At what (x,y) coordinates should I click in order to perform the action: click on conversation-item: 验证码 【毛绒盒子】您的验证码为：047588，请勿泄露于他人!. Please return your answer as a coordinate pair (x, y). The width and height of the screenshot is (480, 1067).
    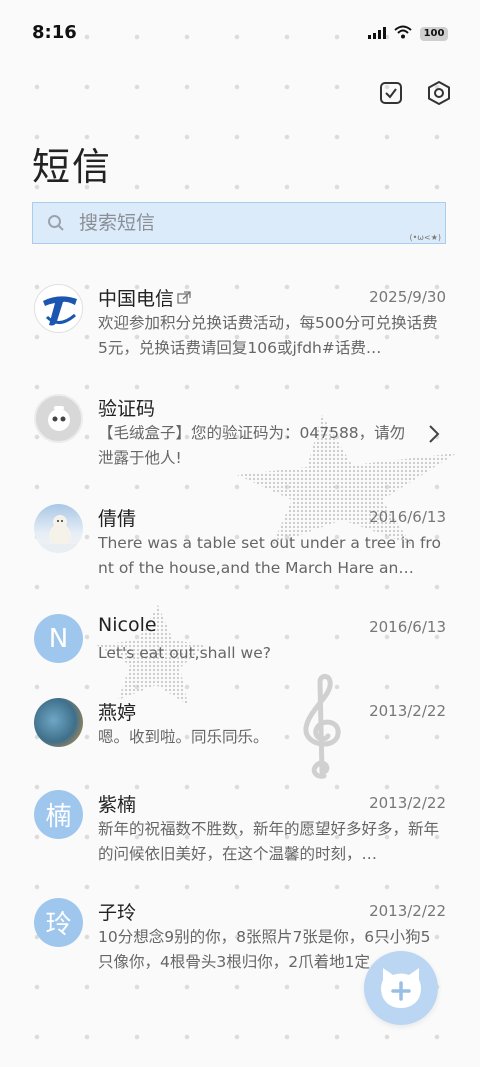
    Looking at the image, I should click on (240, 434).